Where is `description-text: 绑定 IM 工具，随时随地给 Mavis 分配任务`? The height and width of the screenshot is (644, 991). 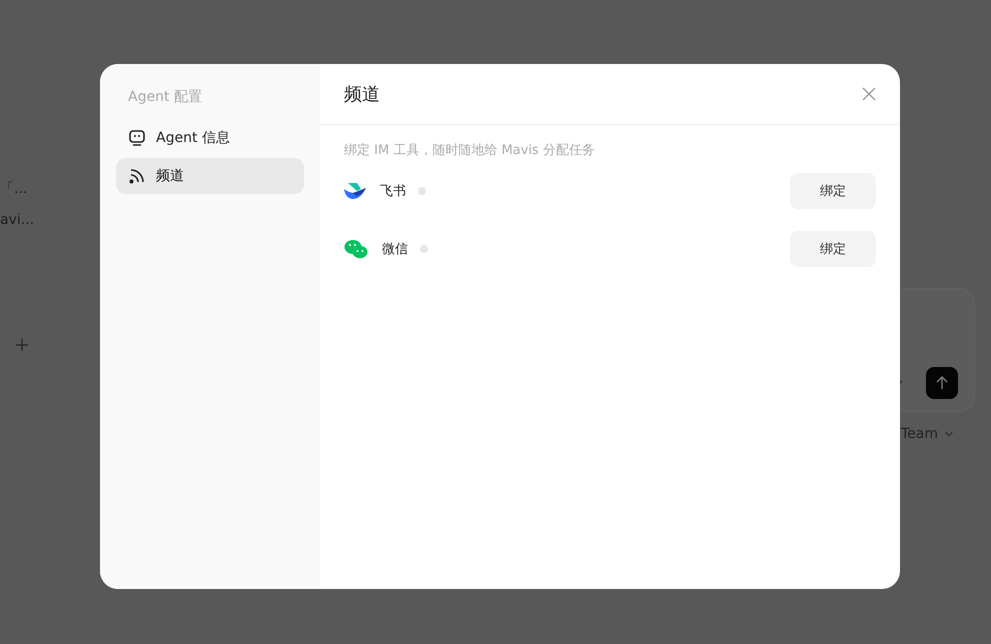 description-text: 绑定 IM 工具，随时随地给 Mavis 分配任务 is located at coordinates (470, 150).